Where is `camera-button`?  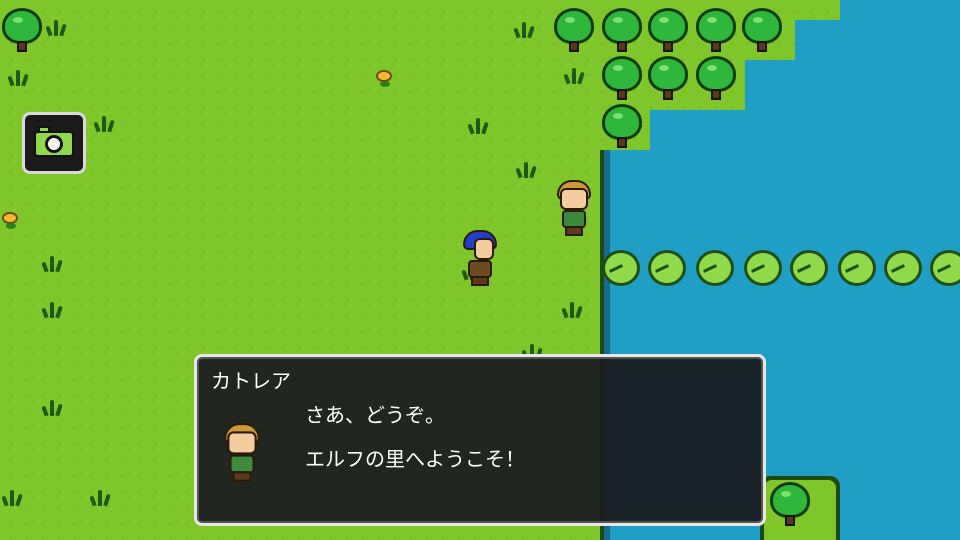
camera-button is located at coordinates (54, 143).